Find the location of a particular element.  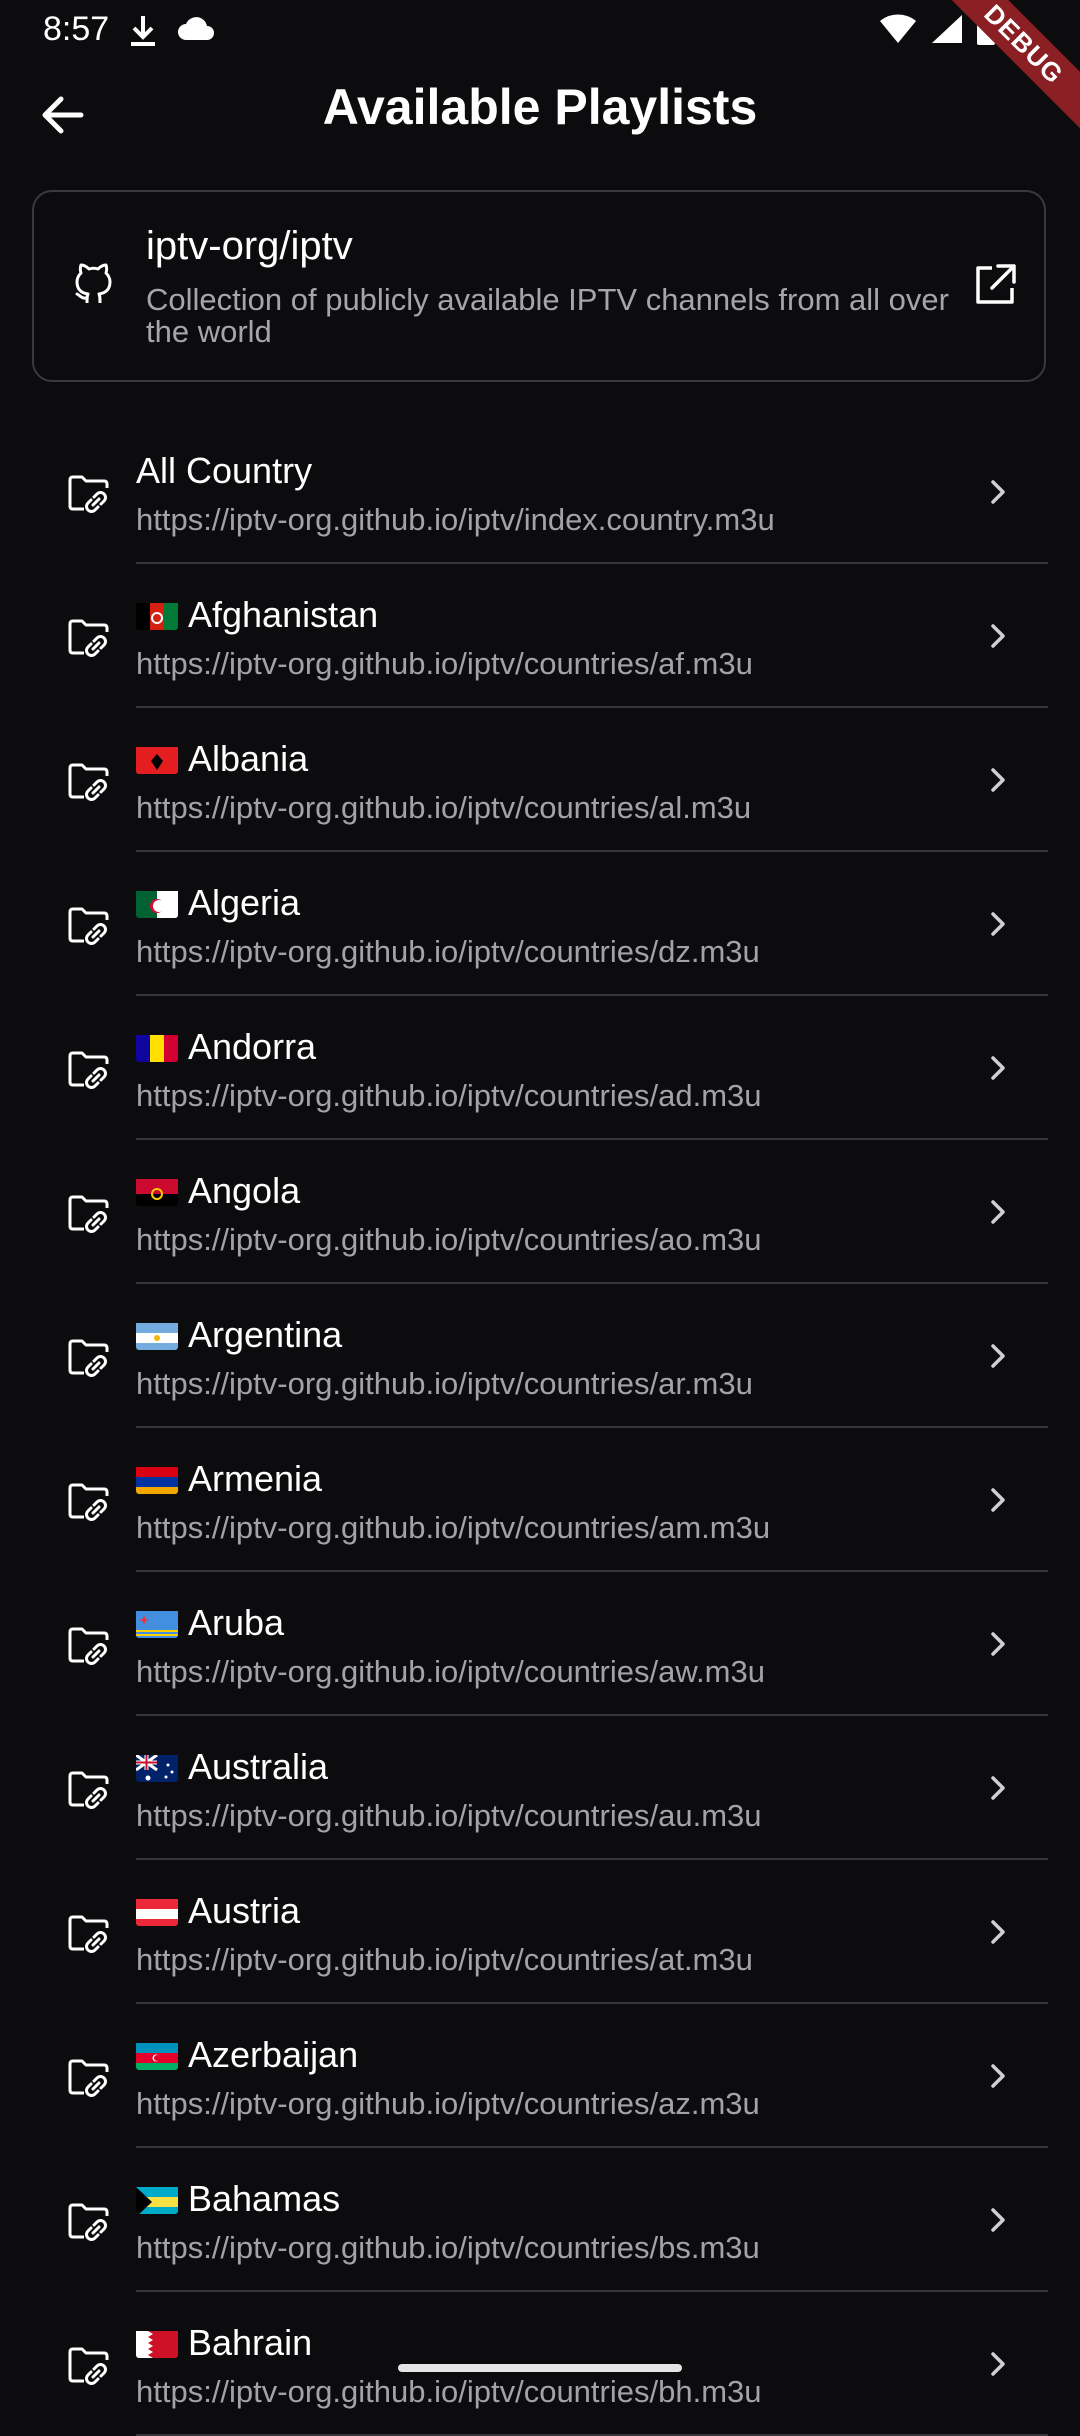

playlist-name: All Country is located at coordinates (224, 470).